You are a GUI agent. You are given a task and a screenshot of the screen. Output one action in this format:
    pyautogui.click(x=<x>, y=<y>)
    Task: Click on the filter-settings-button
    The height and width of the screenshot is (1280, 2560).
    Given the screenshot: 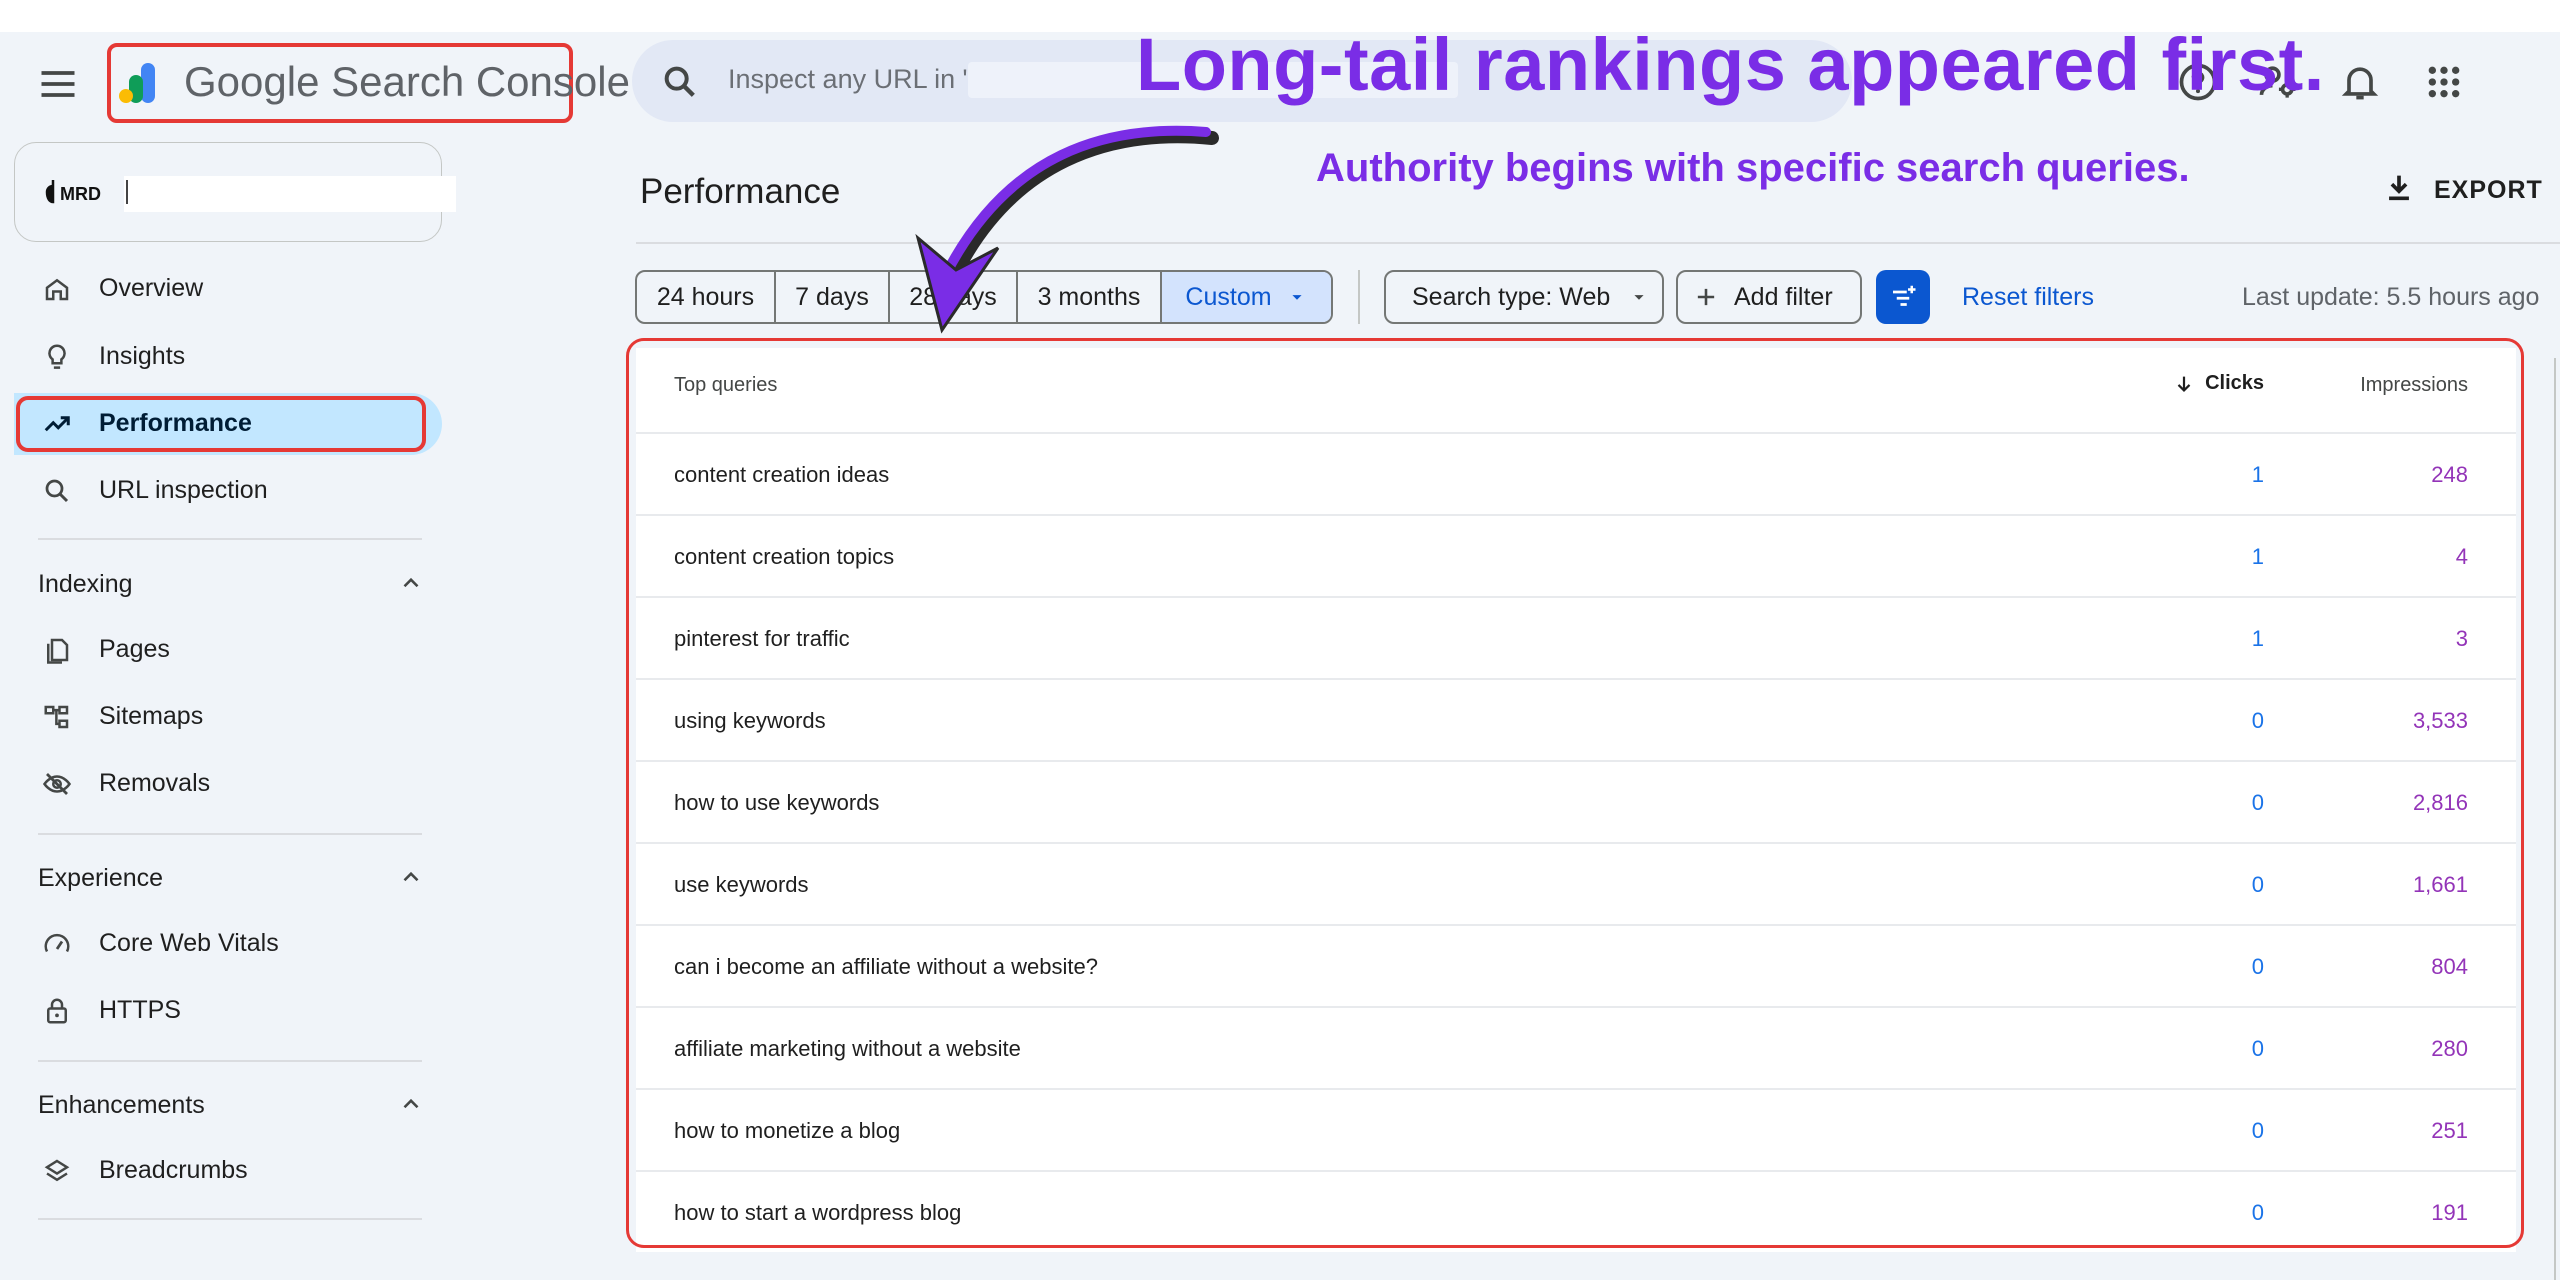 What is the action you would take?
    pyautogui.click(x=1903, y=297)
    